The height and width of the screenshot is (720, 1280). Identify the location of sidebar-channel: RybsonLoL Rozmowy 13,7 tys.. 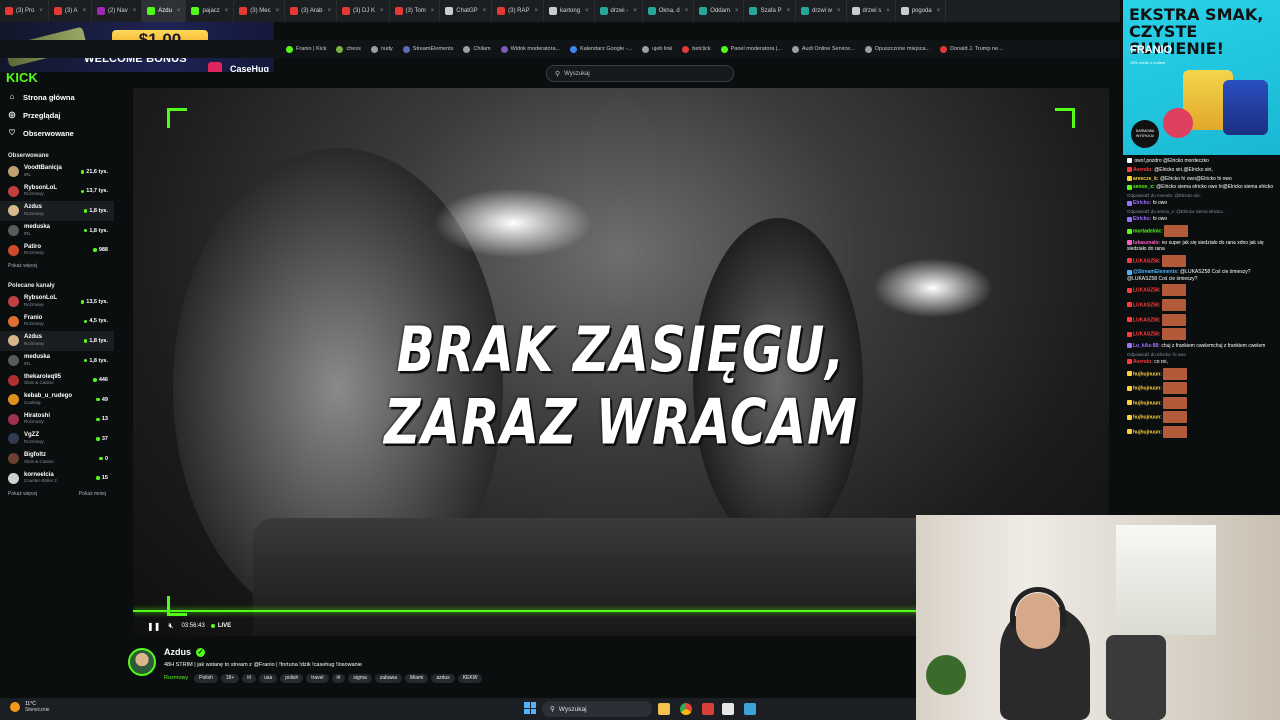
(57, 192).